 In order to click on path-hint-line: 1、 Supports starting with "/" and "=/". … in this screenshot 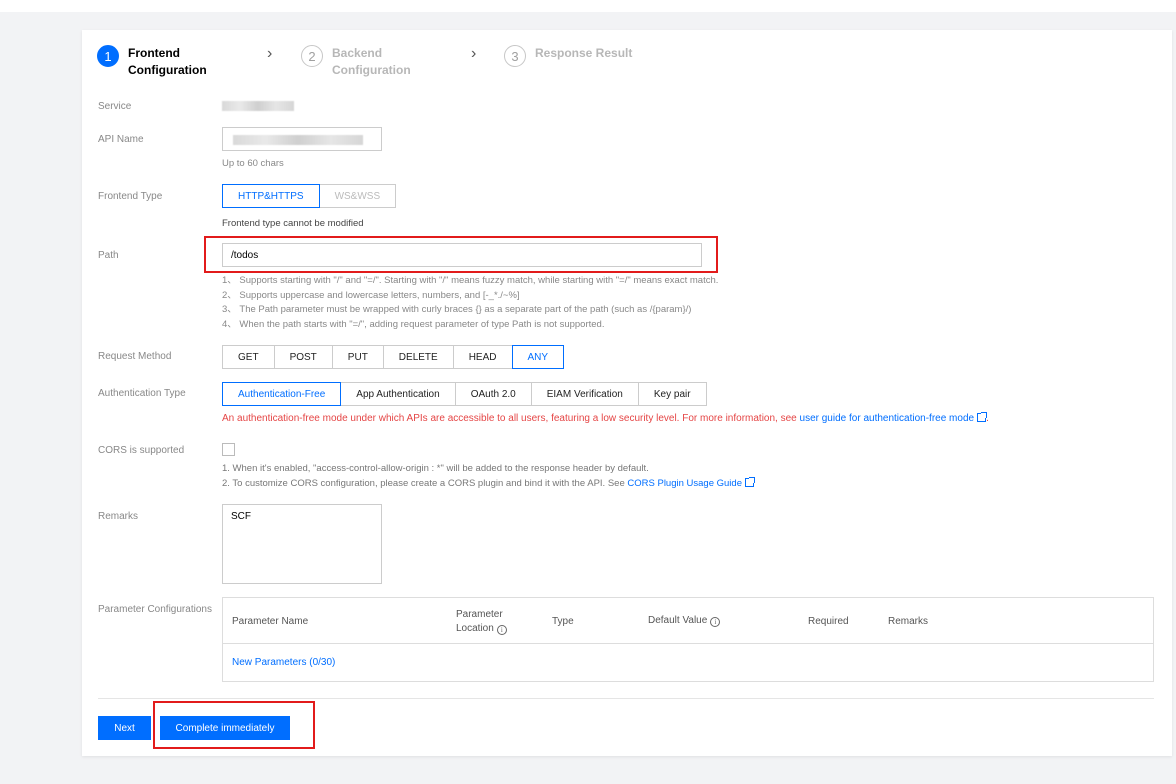, I will do `click(470, 280)`.